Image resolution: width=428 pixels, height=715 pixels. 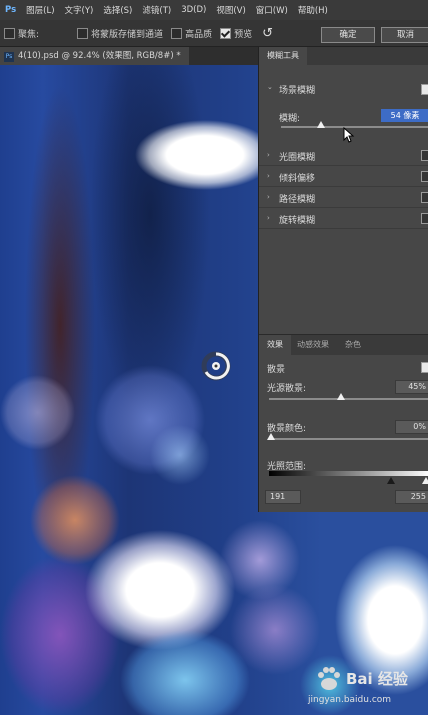 I want to click on menu-filter: 滤镜(T), so click(x=156, y=10).